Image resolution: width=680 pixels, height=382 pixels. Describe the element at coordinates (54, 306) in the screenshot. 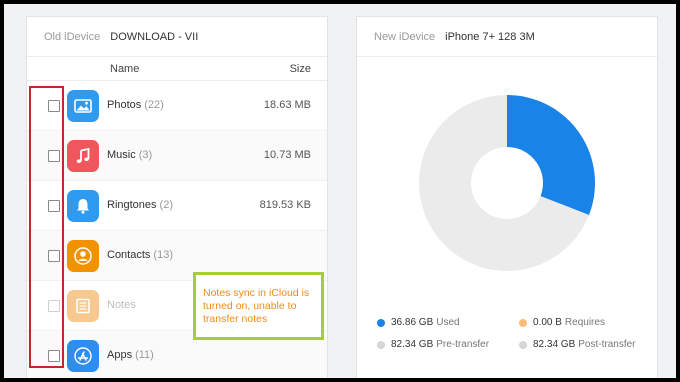

I see `notes-checkbox` at that location.